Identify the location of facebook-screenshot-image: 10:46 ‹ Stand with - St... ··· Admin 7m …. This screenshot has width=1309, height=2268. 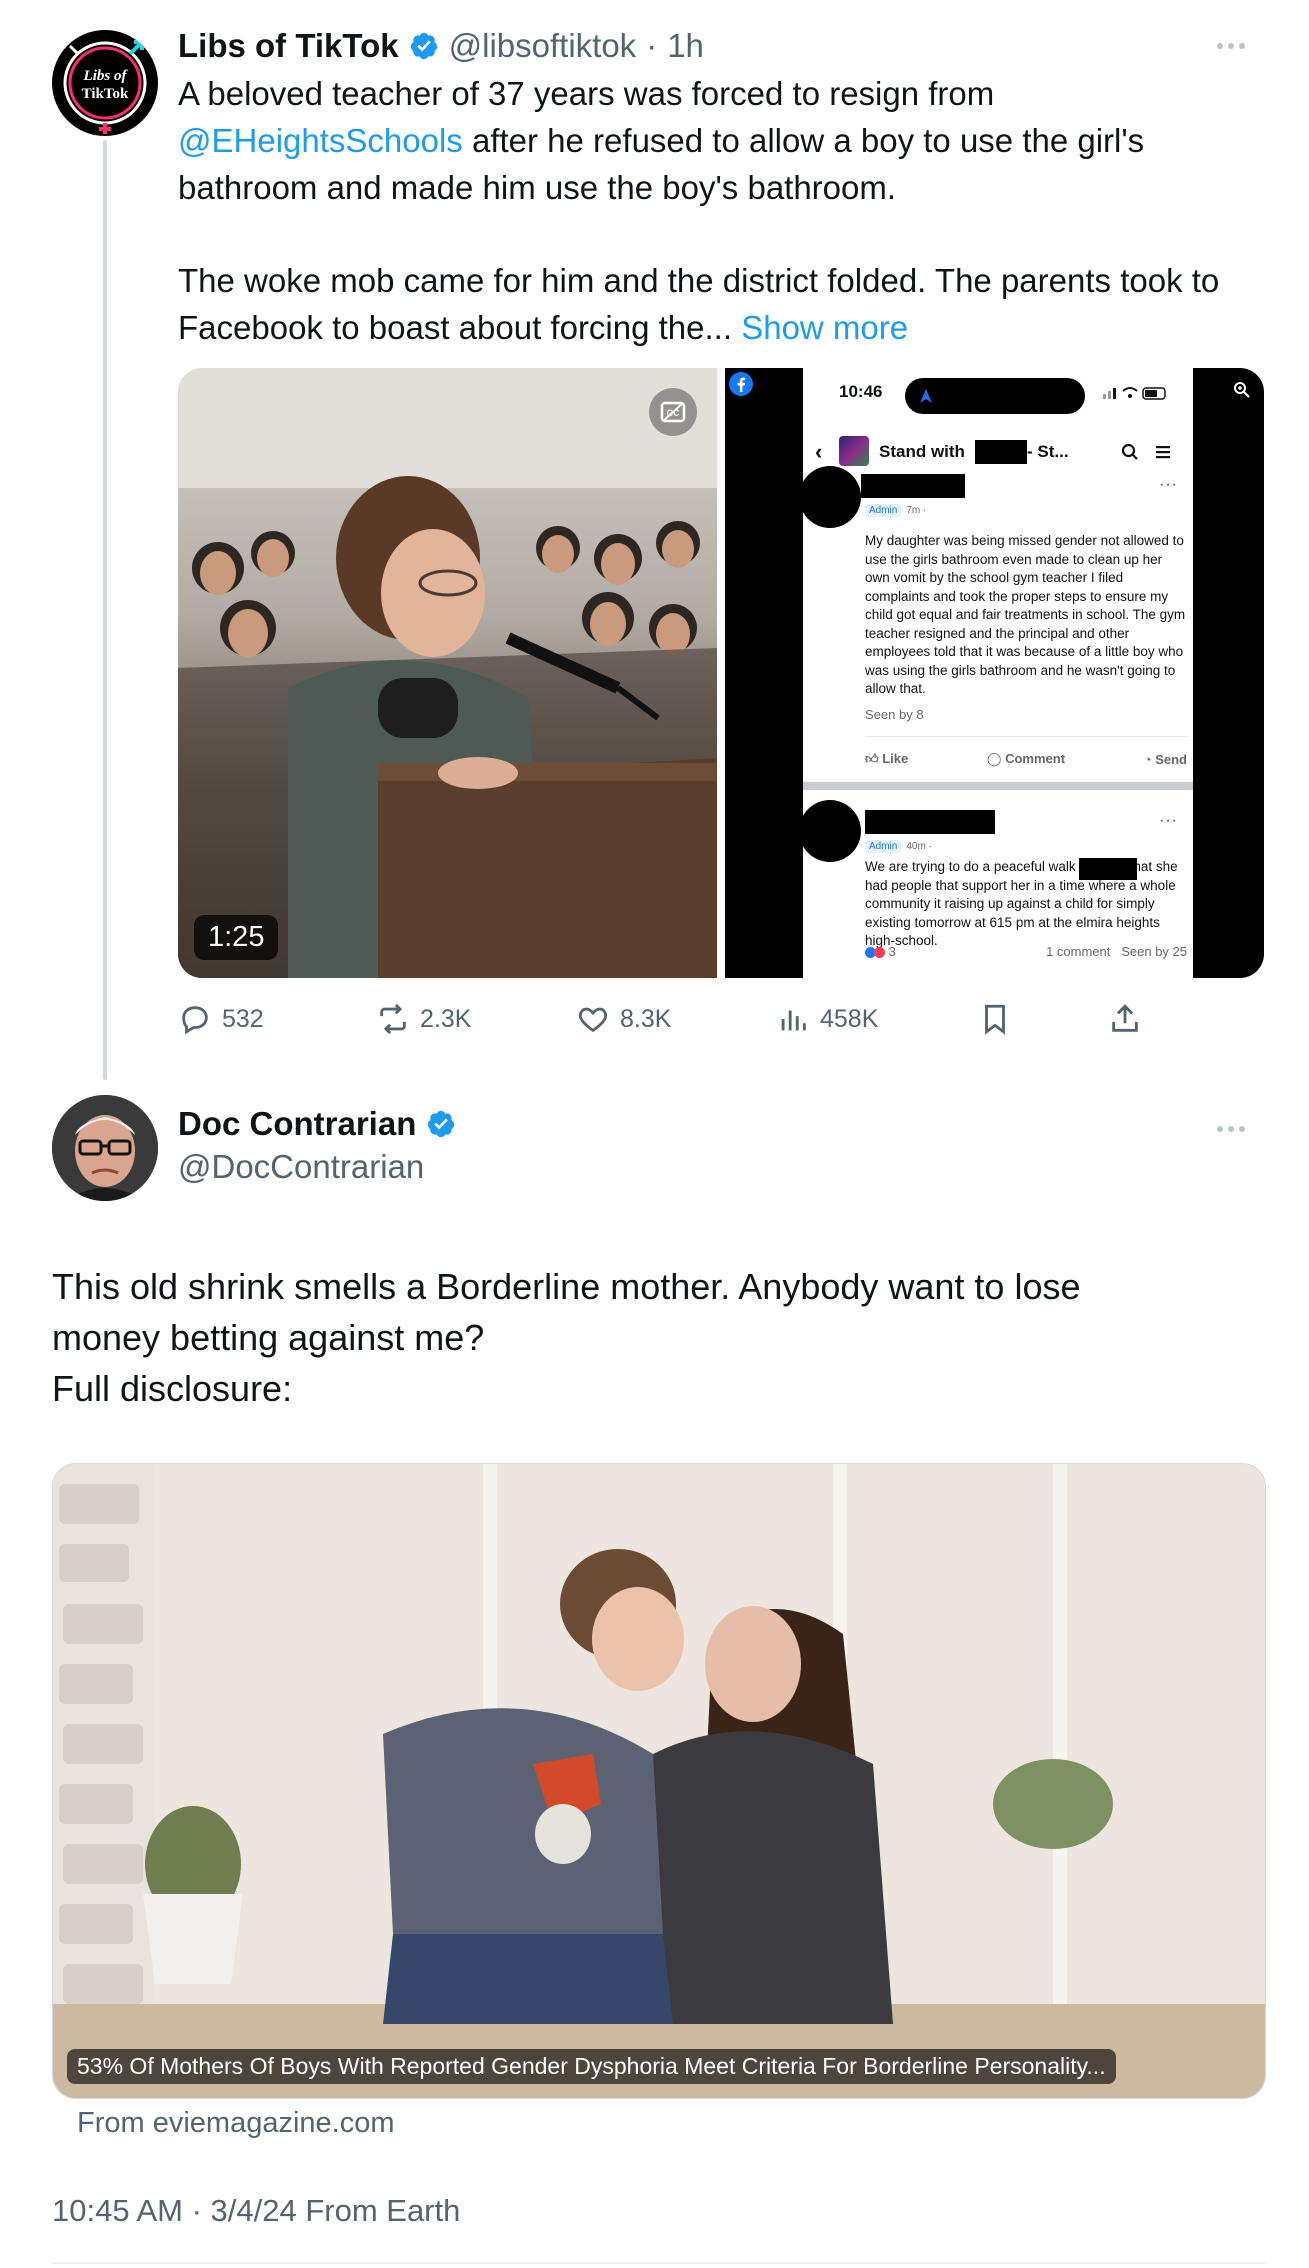
(994, 673).